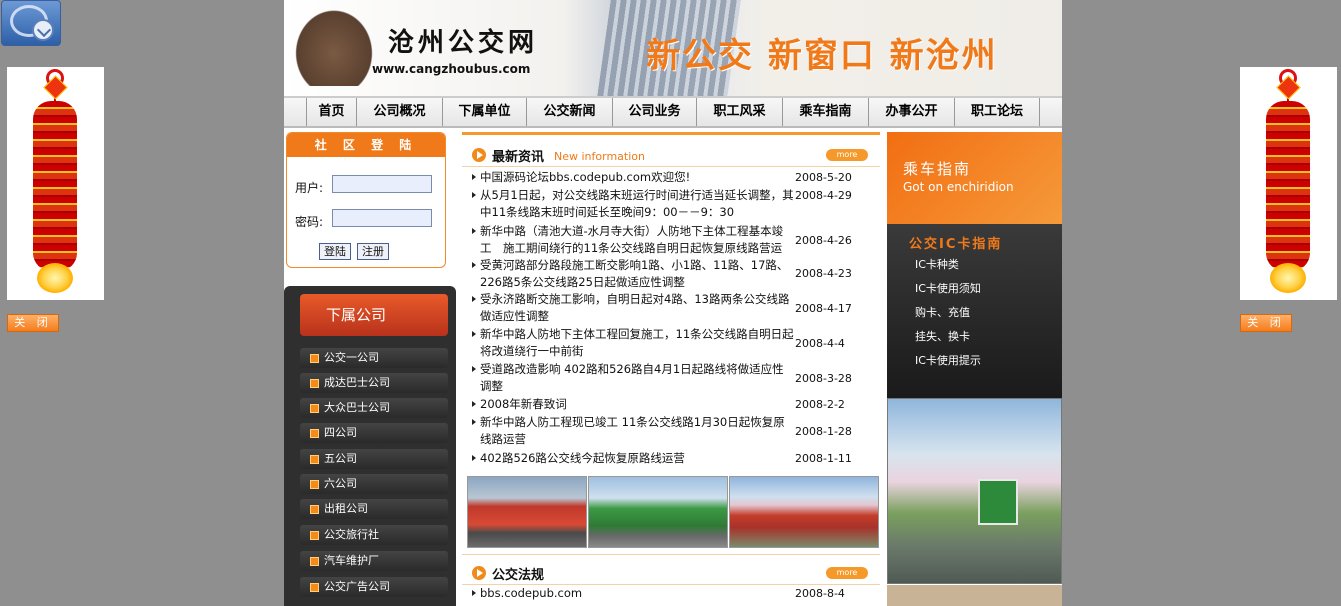  Describe the element at coordinates (382, 184) in the screenshot. I see `username-input` at that location.